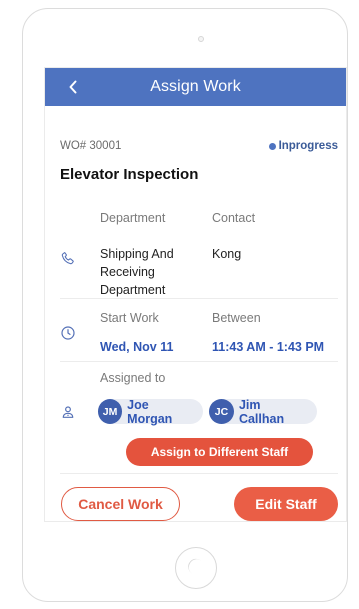 The height and width of the screenshot is (609, 359). What do you see at coordinates (129, 318) in the screenshot?
I see `start-work-label: Start Work` at bounding box center [129, 318].